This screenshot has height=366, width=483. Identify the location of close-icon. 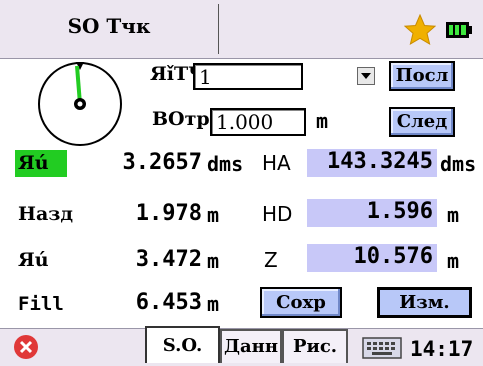
(26, 347).